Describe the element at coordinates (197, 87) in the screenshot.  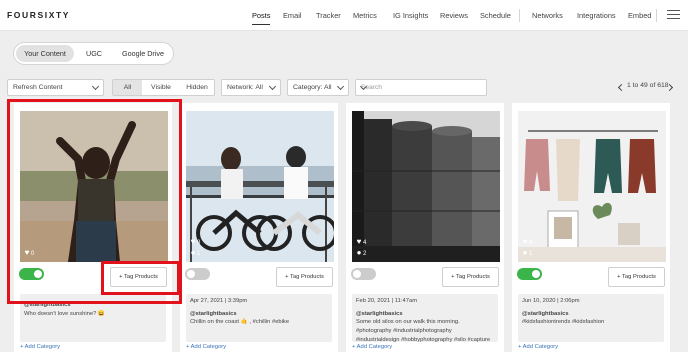
I see `filter-hidden: Hidden` at that location.